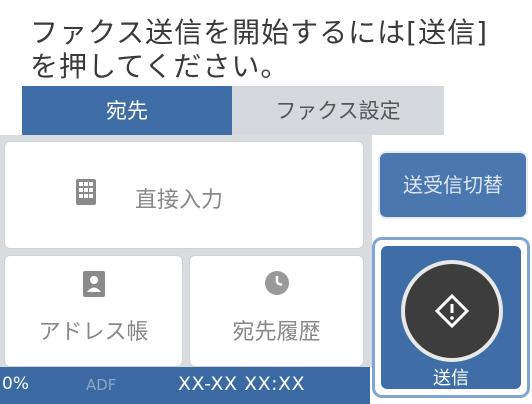  I want to click on direct-input-label: 直接入力, so click(179, 200).